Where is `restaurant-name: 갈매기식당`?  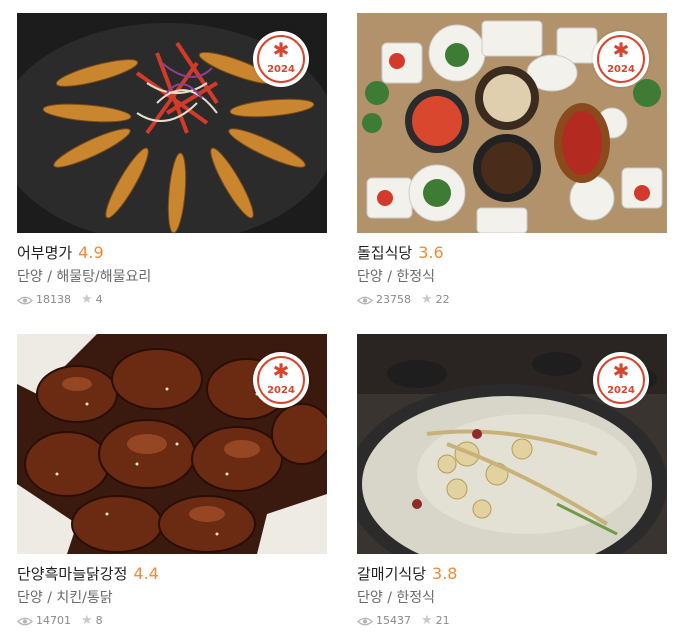 restaurant-name: 갈매기식당 is located at coordinates (391, 574).